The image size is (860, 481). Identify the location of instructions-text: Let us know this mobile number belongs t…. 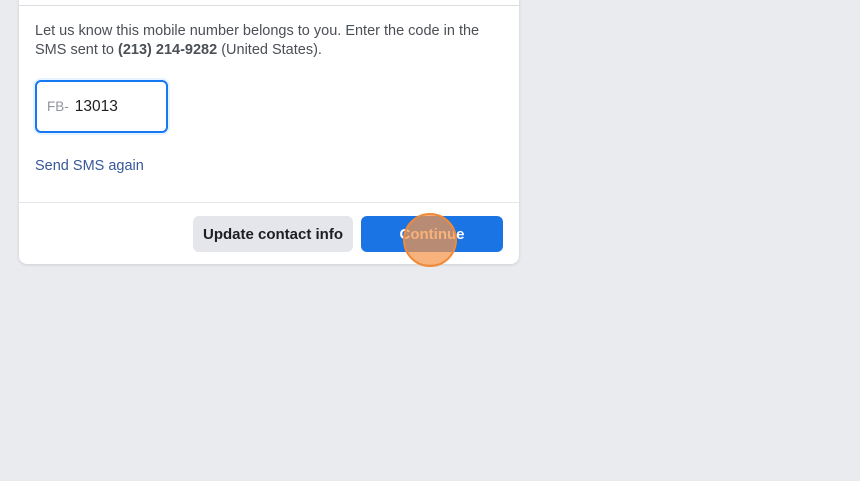
(270, 41).